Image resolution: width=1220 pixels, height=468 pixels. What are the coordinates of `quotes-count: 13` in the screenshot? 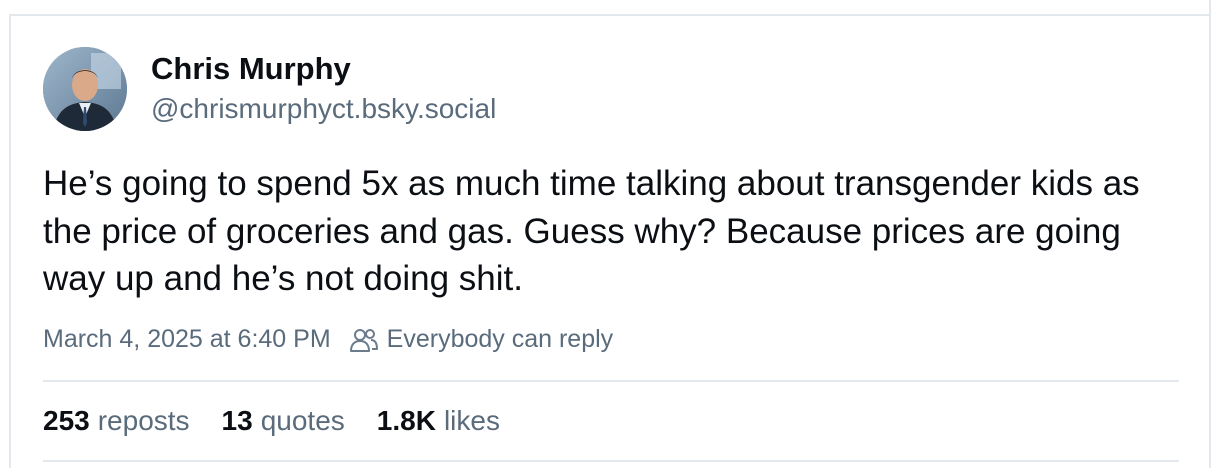 It's located at (237, 420).